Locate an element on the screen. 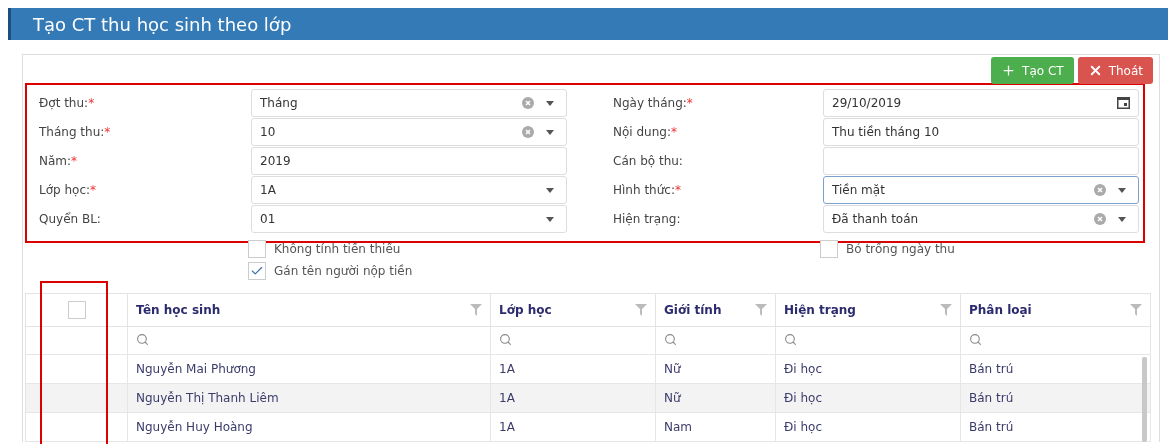 The height and width of the screenshot is (444, 1168). dropdown-field: Đã thanh toán is located at coordinates (981, 219).